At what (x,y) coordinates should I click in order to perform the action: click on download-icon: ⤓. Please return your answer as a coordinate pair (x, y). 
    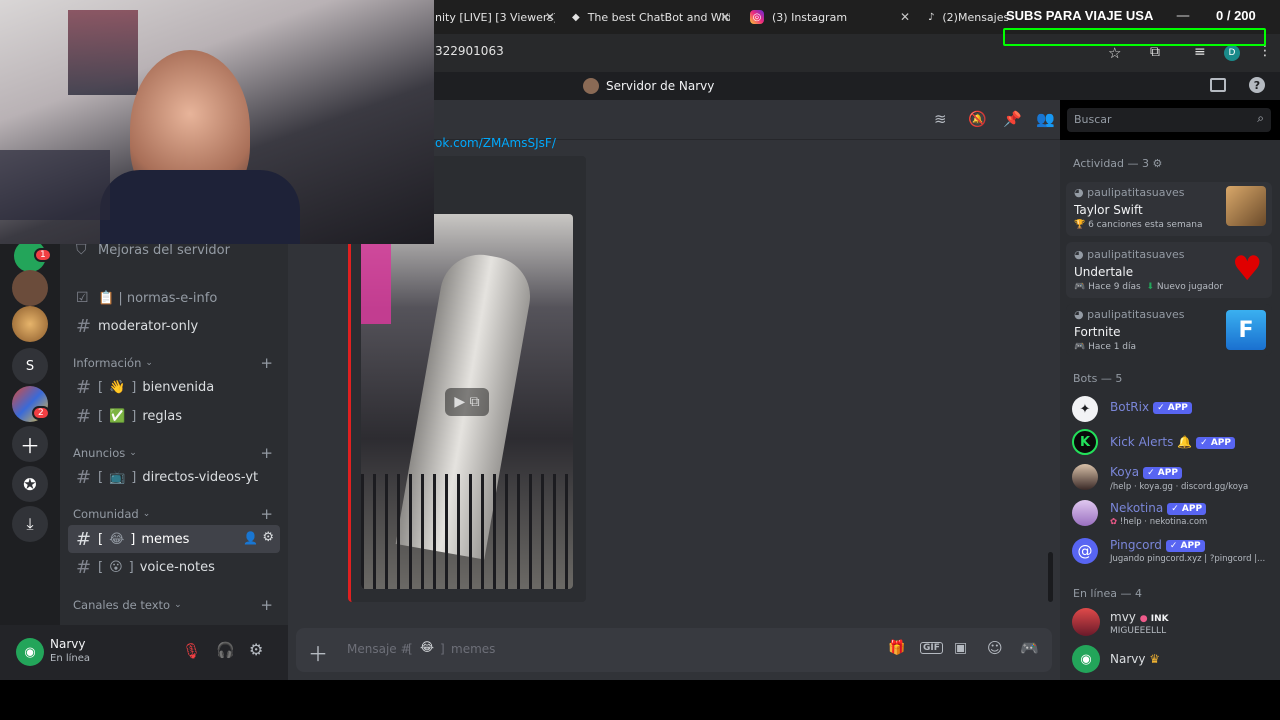
    Looking at the image, I should click on (30, 524).